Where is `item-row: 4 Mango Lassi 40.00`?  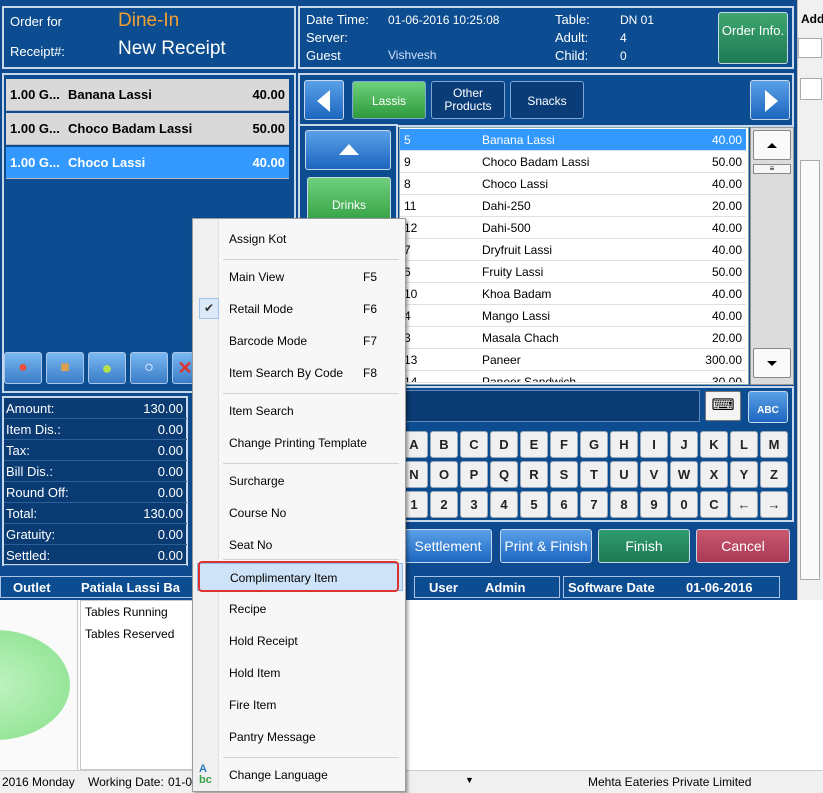
item-row: 4 Mango Lassi 40.00 is located at coordinates (573, 316).